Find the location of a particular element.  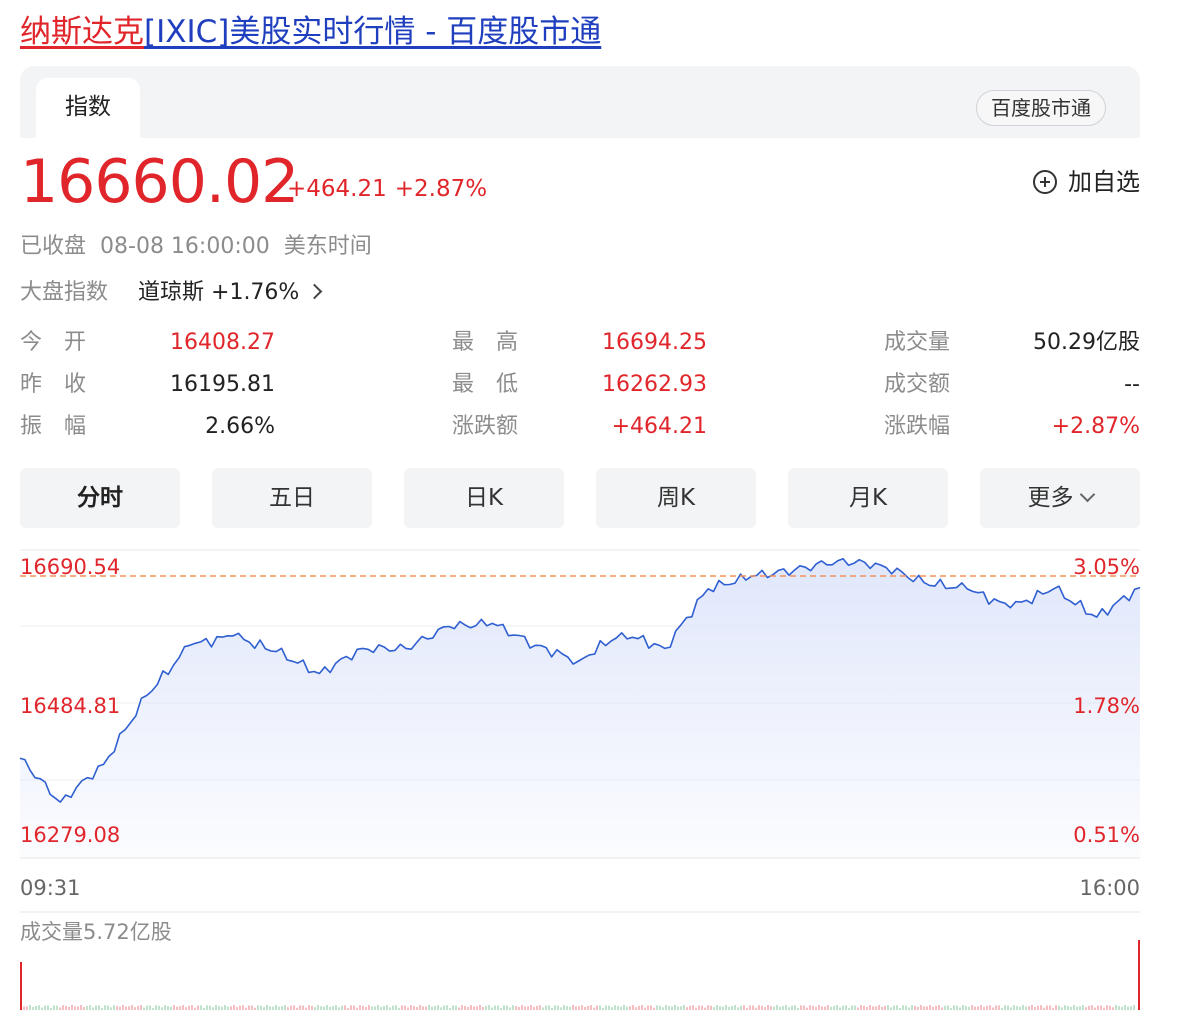

status-line: 已收盘 08-08 16:00:00 美东时间 is located at coordinates (196, 247).